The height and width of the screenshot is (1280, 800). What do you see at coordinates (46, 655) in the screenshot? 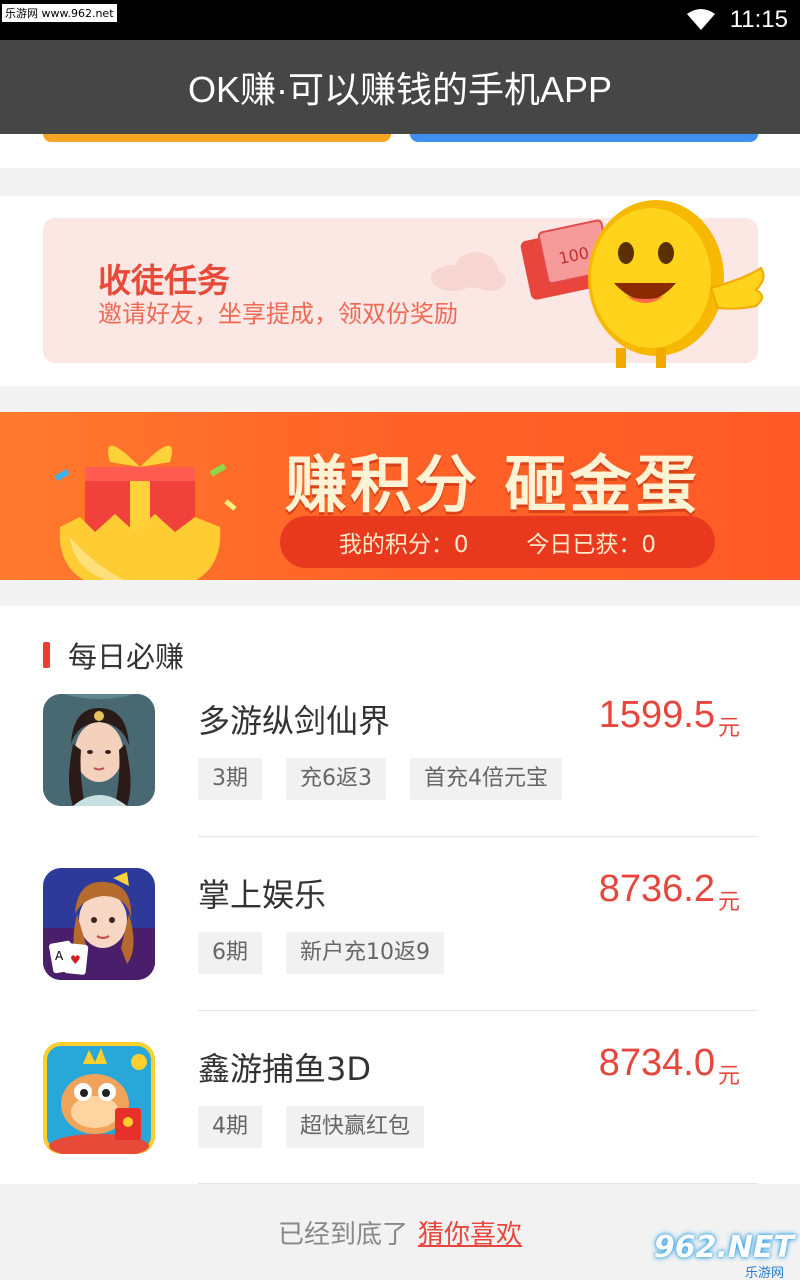
I see `section-marker` at bounding box center [46, 655].